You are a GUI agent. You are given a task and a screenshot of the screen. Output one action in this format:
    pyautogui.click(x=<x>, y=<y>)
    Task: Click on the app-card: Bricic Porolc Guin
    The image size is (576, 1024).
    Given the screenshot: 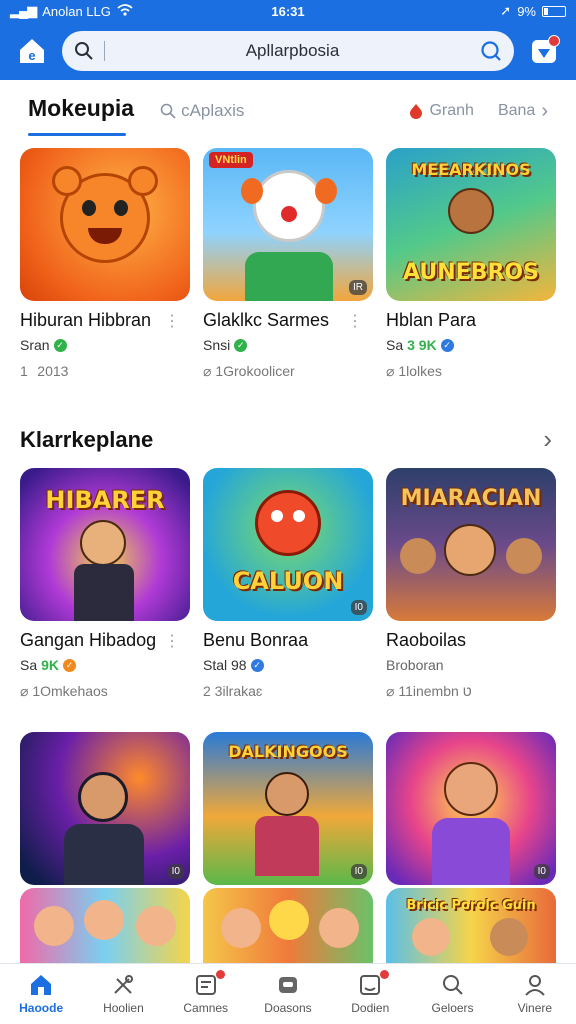 What is the action you would take?
    pyautogui.click(x=471, y=926)
    